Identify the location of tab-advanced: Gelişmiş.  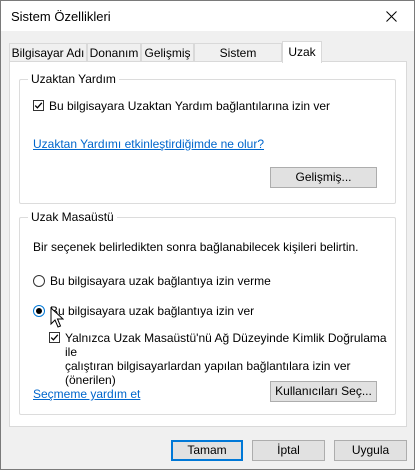
(167, 52).